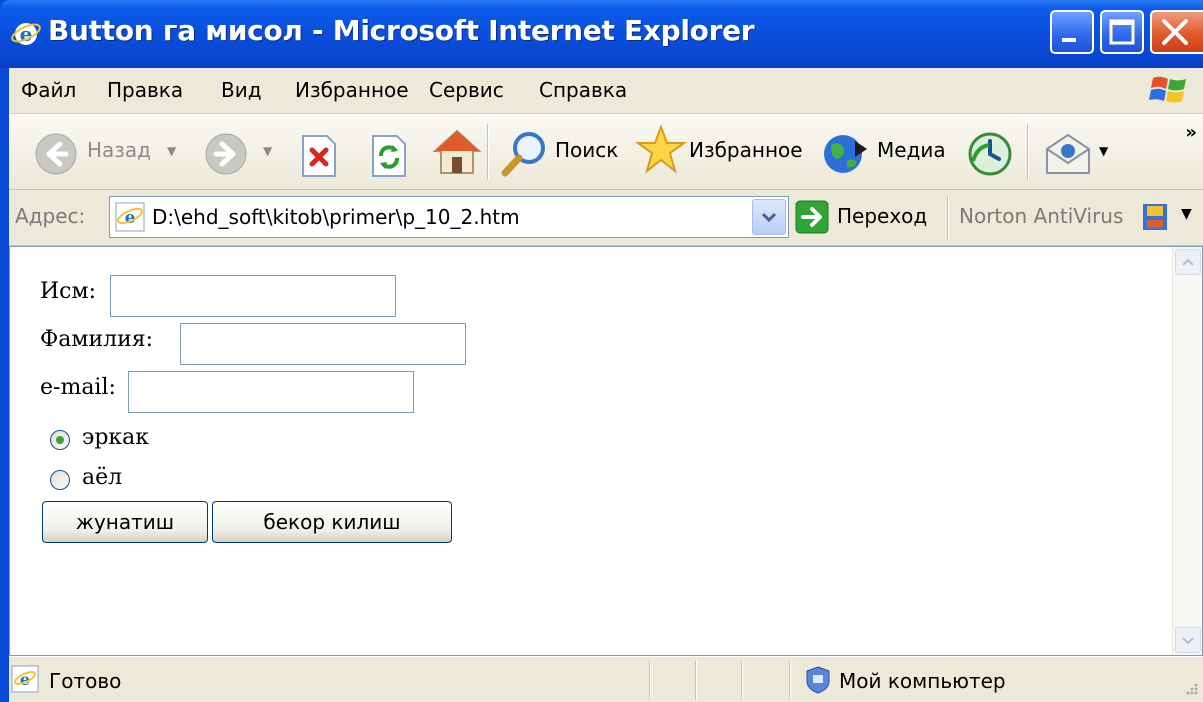 The height and width of the screenshot is (702, 1203). I want to click on address-dropdown-button, so click(769, 217).